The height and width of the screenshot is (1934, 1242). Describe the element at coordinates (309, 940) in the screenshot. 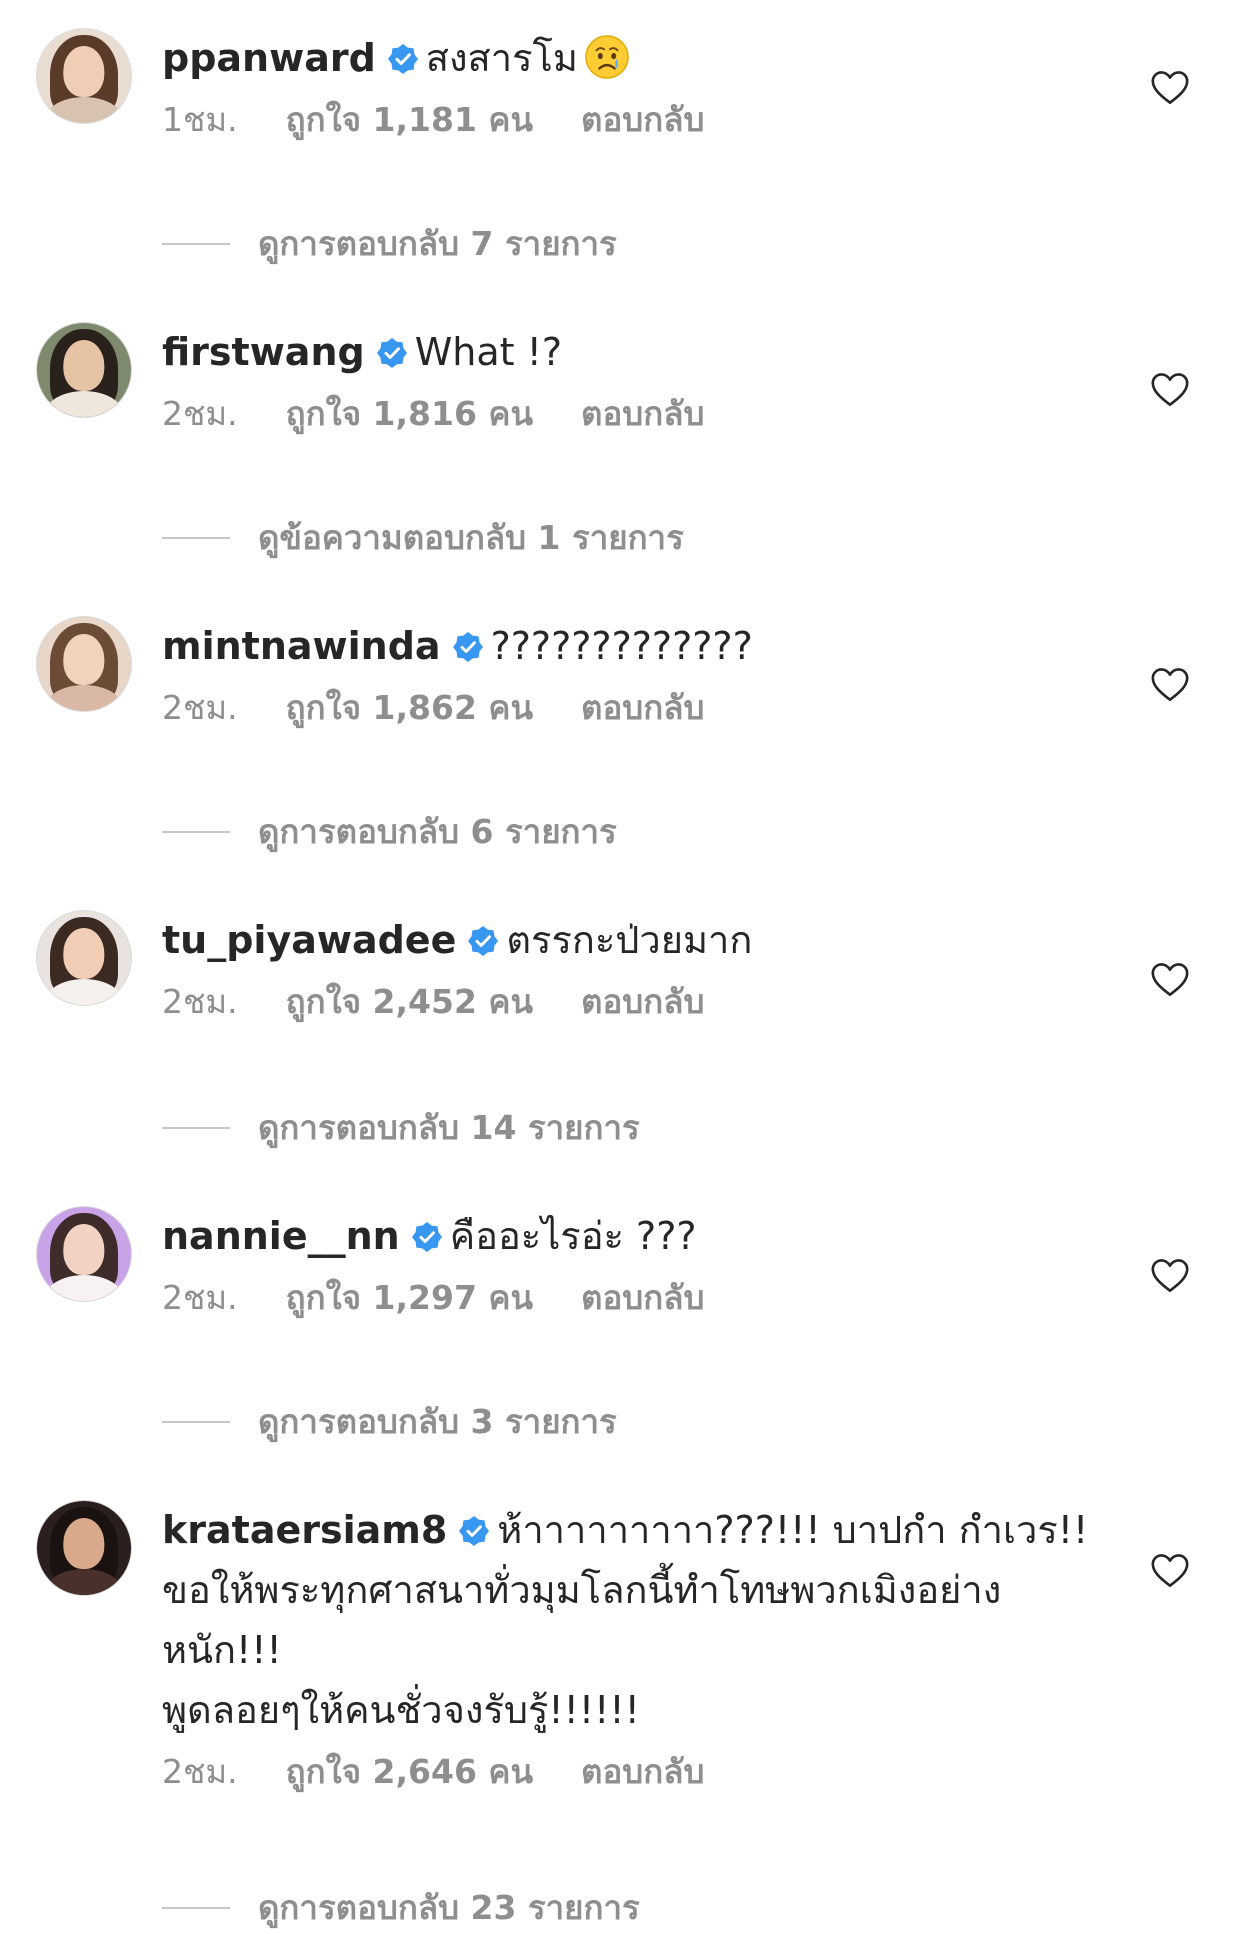

I see `username-link: tu_piyawadee` at that location.